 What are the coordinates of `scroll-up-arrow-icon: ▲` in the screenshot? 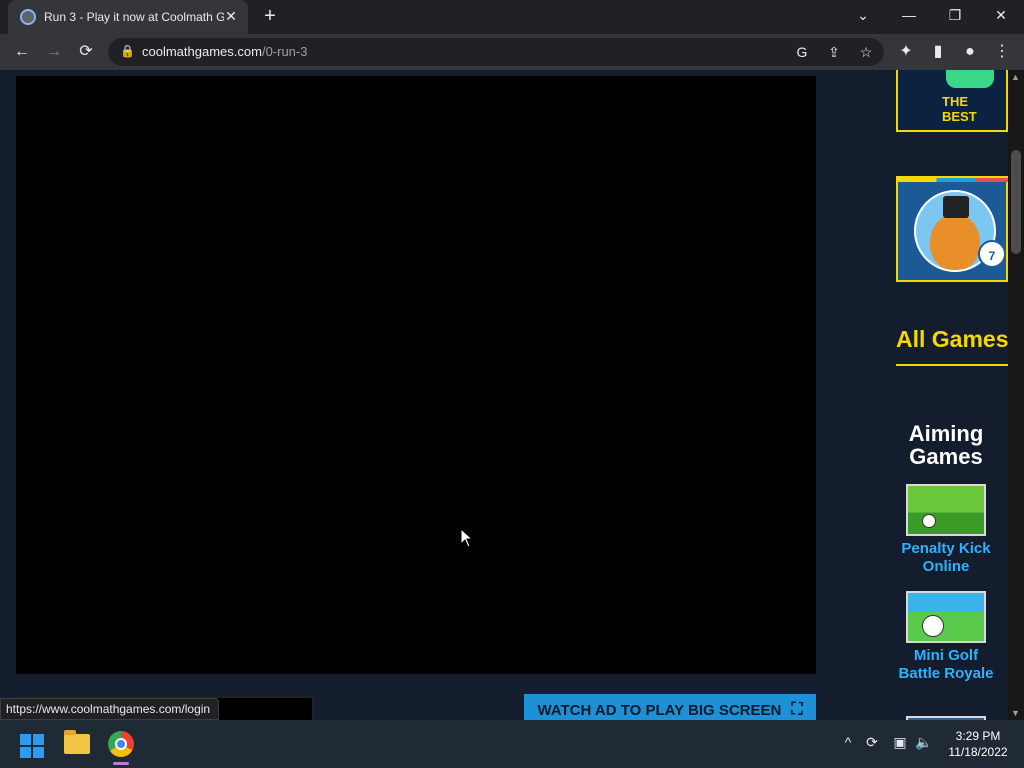 It's located at (1015, 77).